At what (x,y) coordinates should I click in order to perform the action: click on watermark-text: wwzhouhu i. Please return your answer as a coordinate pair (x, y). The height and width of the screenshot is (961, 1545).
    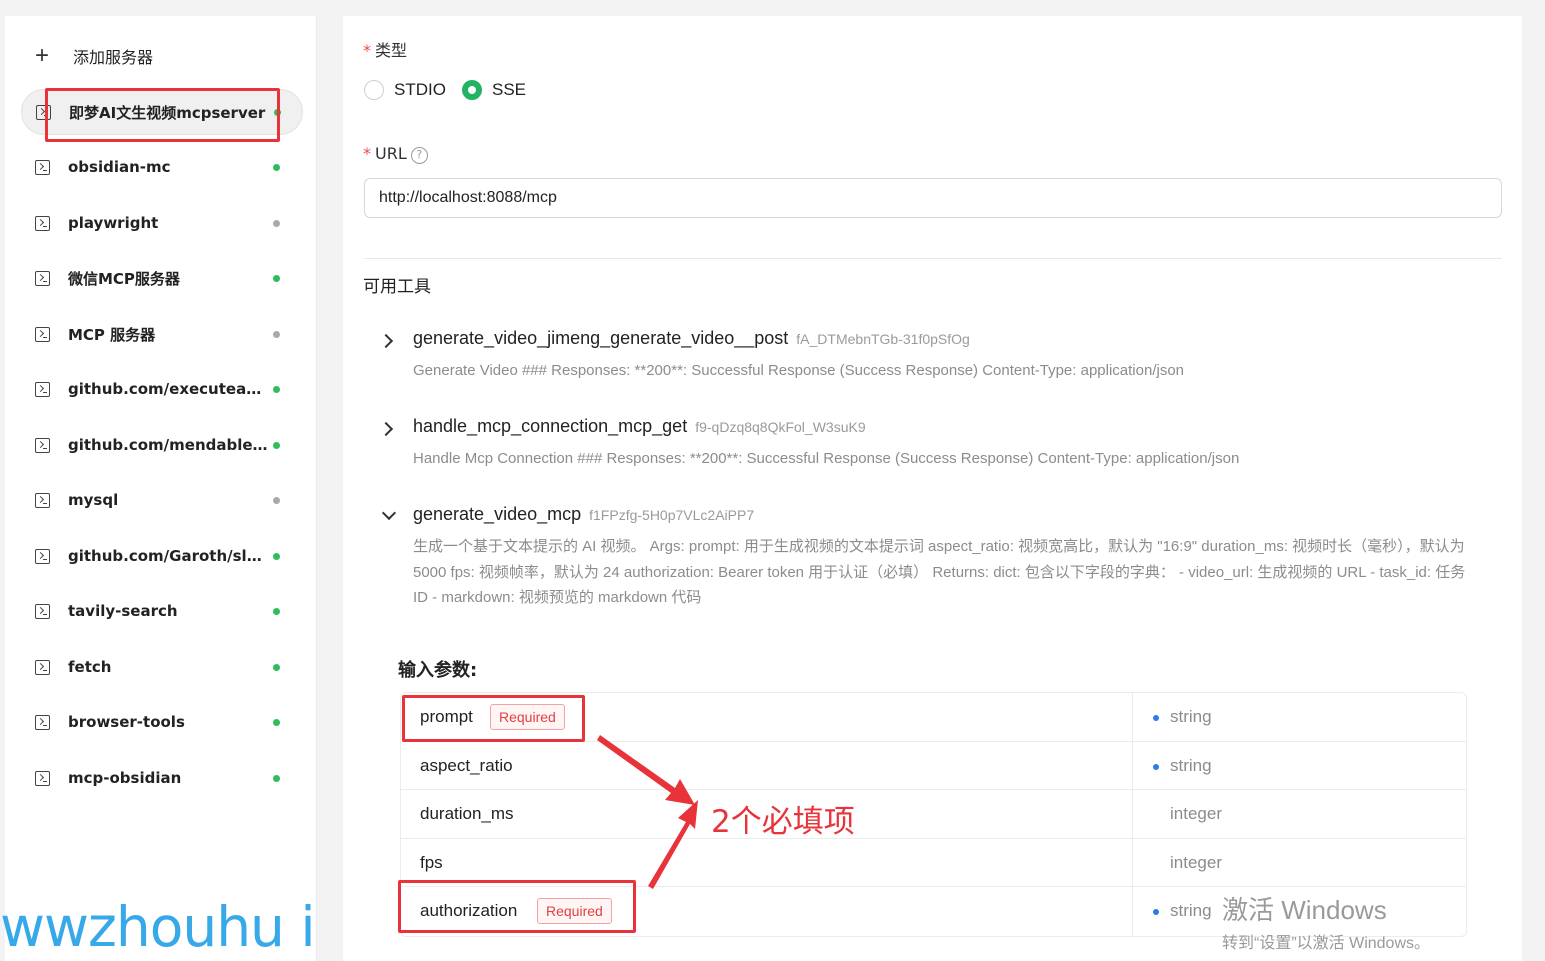
    Looking at the image, I should click on (158, 927).